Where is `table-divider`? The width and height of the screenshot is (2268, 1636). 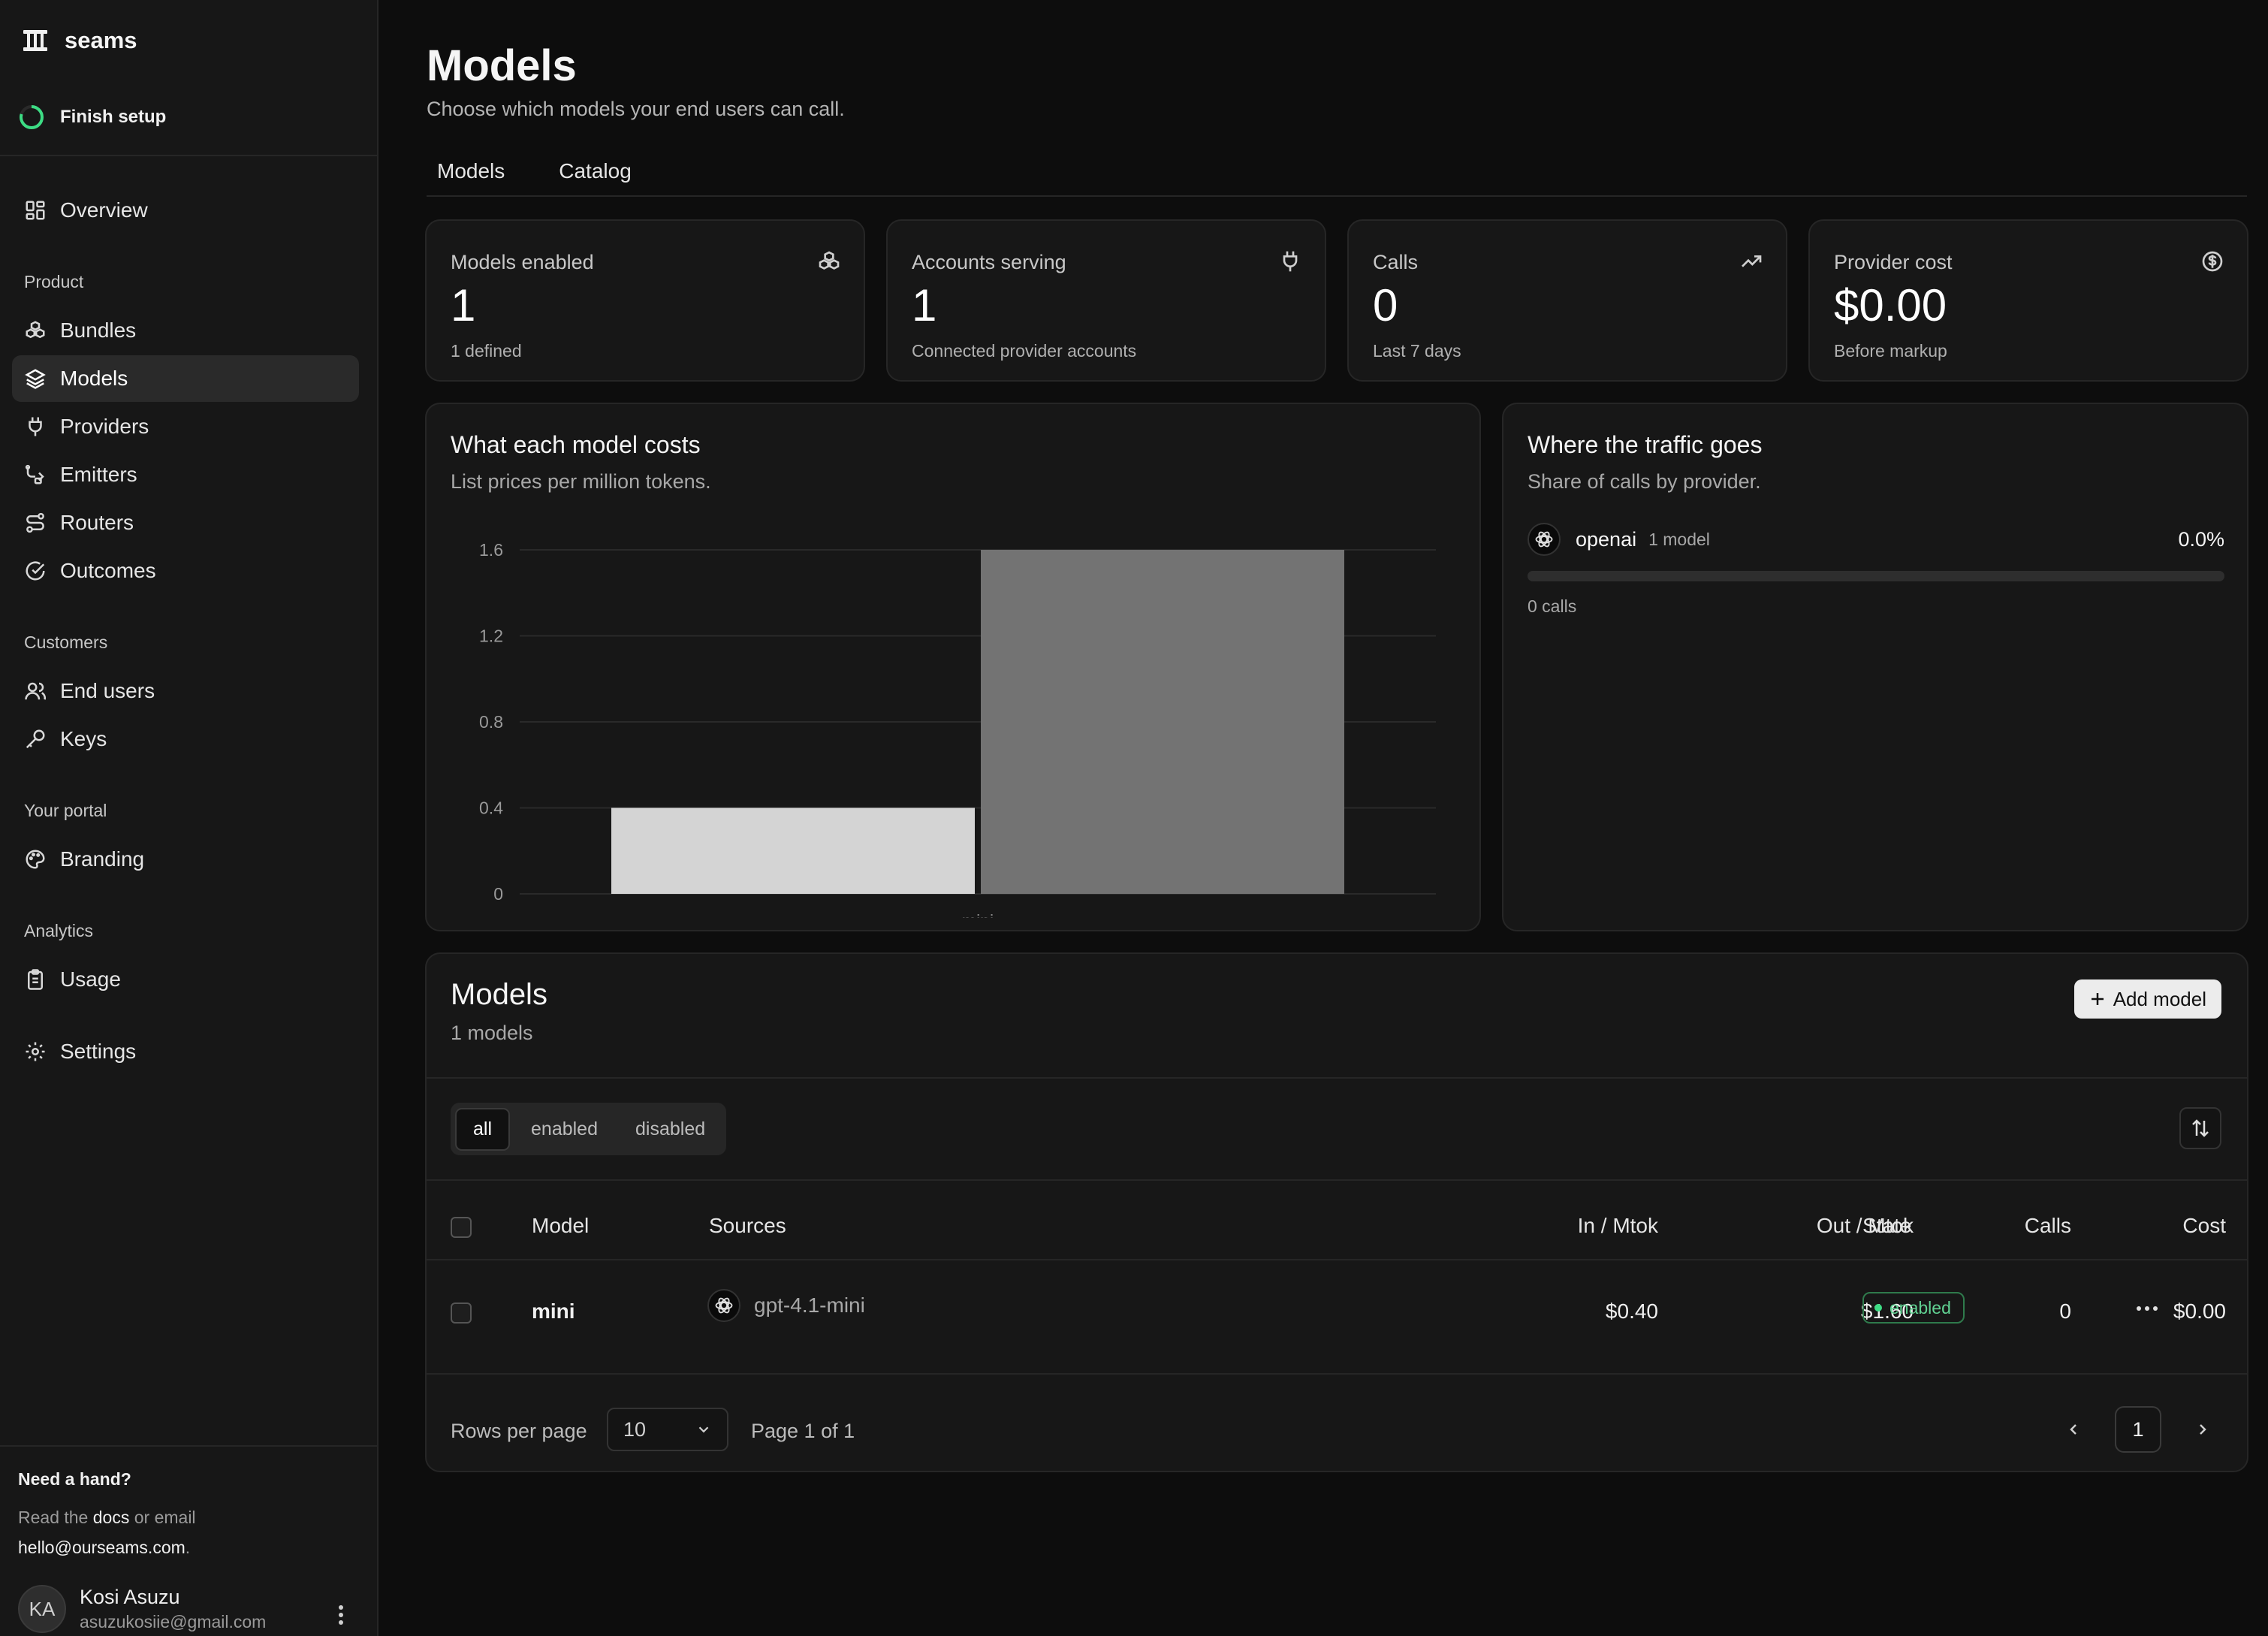 table-divider is located at coordinates (1337, 1180).